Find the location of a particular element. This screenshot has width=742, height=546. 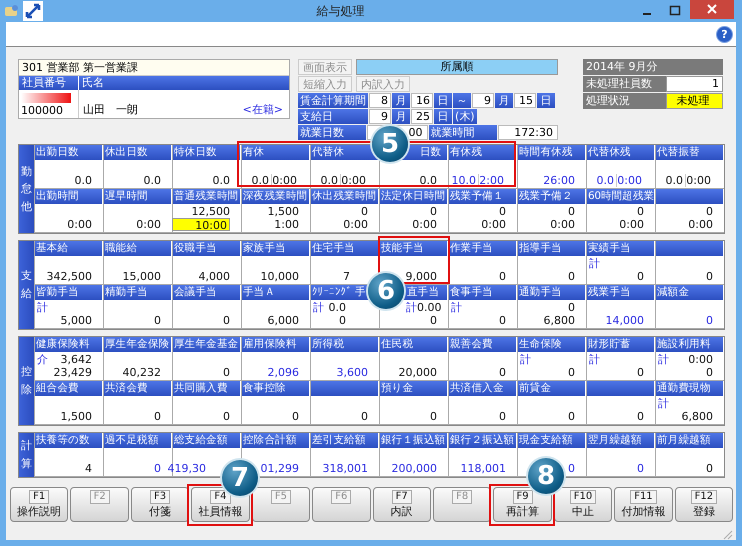

close-button is located at coordinates (712, 9).